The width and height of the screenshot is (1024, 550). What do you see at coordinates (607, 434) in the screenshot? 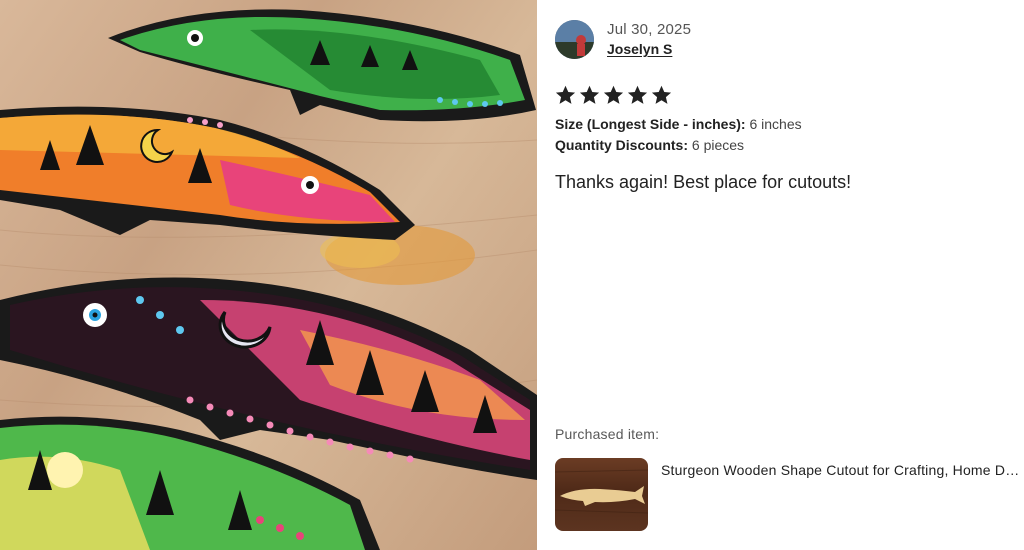
I see `purchased-item-label: Purchased item:` at bounding box center [607, 434].